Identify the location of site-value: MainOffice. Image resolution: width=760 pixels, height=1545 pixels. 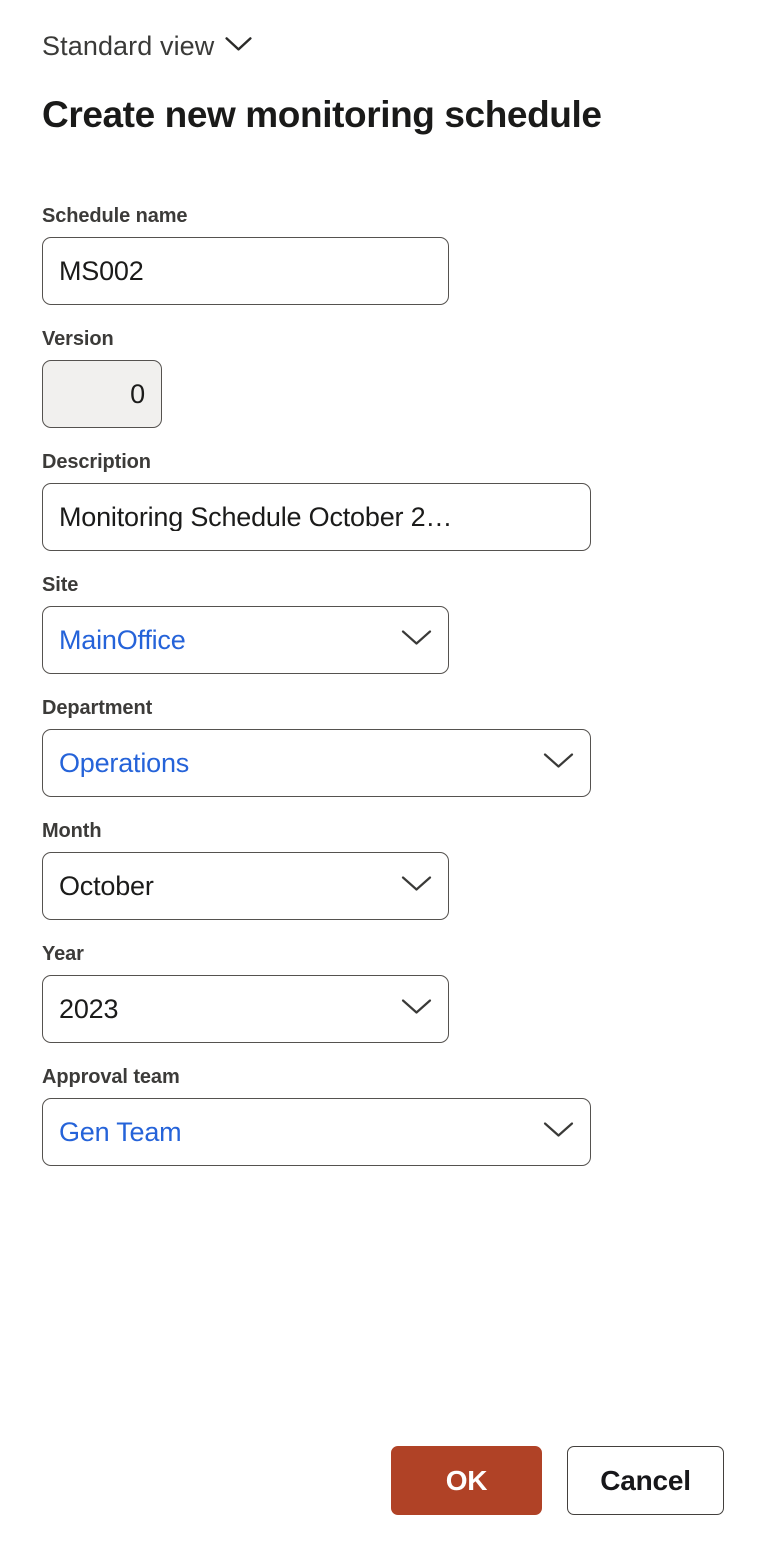
(122, 640).